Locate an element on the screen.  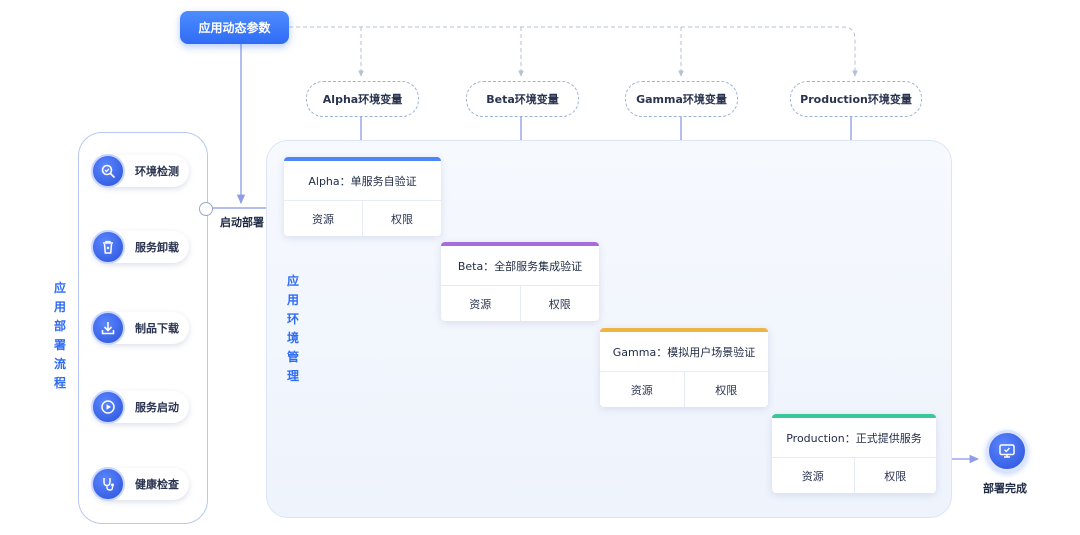
stage-card-gamma: Gamma：模拟用户场景验证 资源 权限 is located at coordinates (684, 367).